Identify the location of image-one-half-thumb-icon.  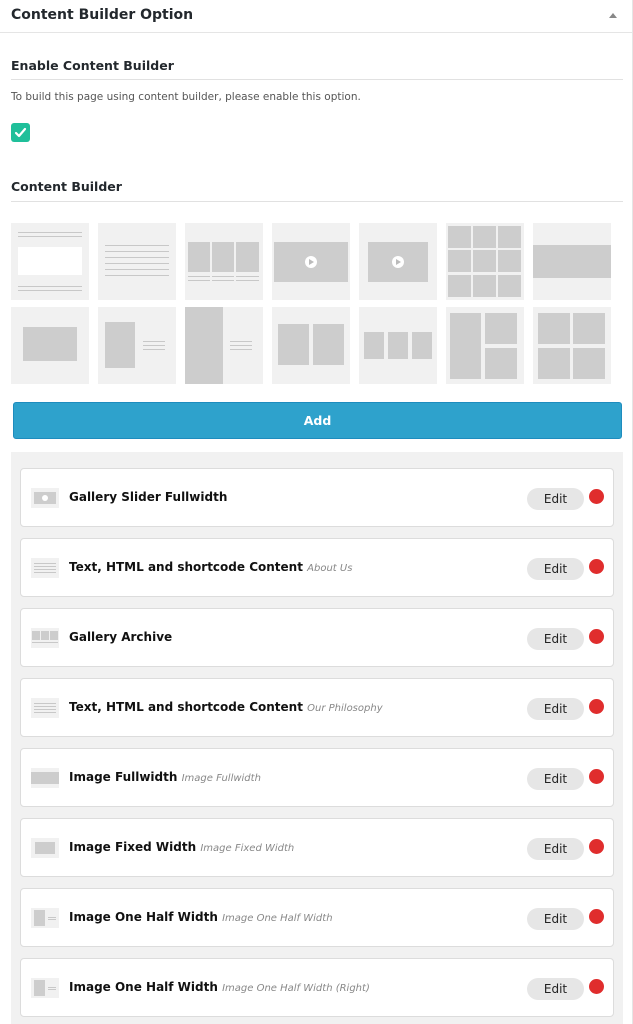
(45, 918).